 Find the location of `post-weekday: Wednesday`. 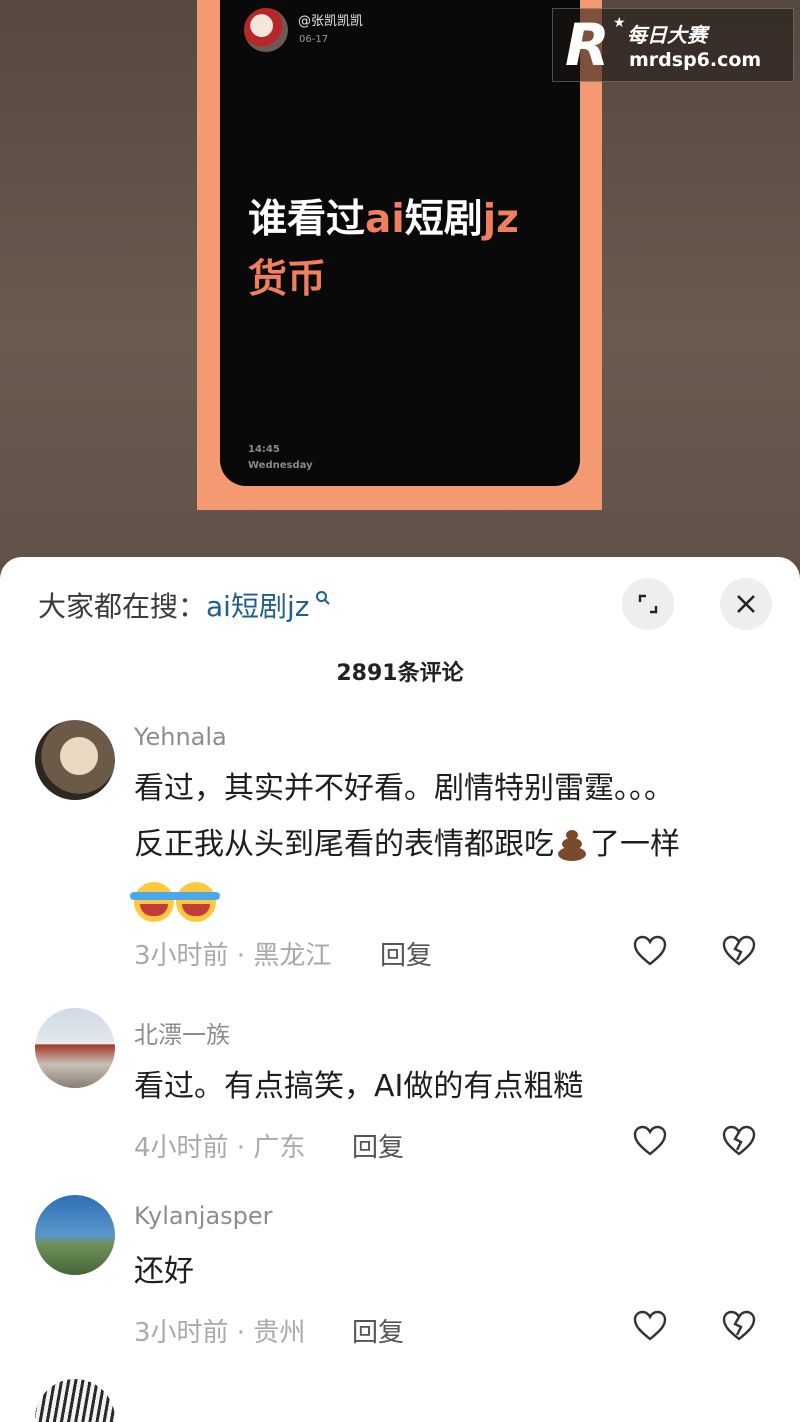

post-weekday: Wednesday is located at coordinates (280, 465).